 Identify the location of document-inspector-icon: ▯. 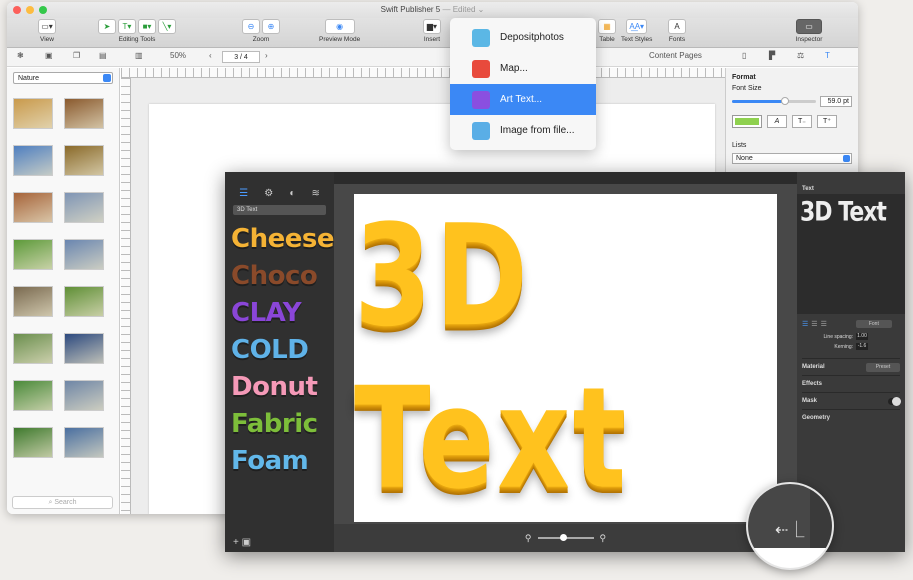
(744, 55).